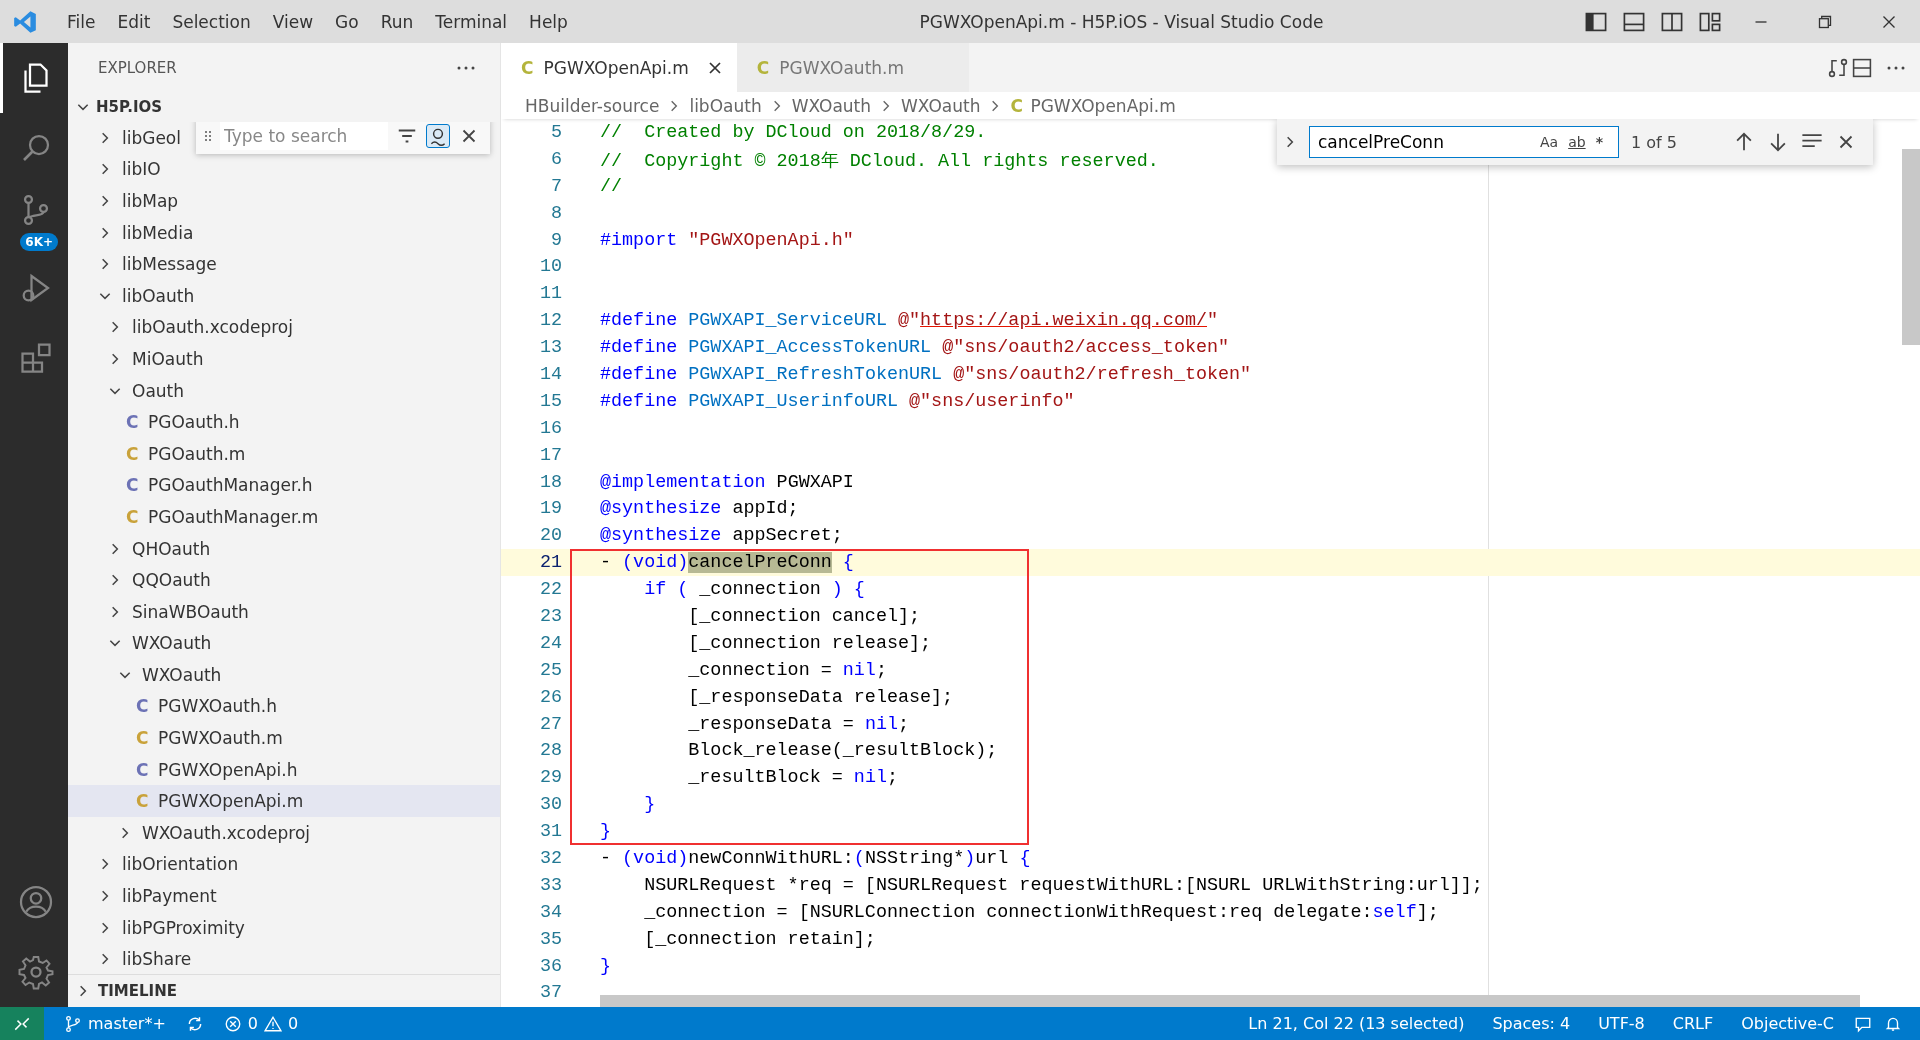  Describe the element at coordinates (178, 738) in the screenshot. I see `tree-item: C PGWXOauth.m` at that location.